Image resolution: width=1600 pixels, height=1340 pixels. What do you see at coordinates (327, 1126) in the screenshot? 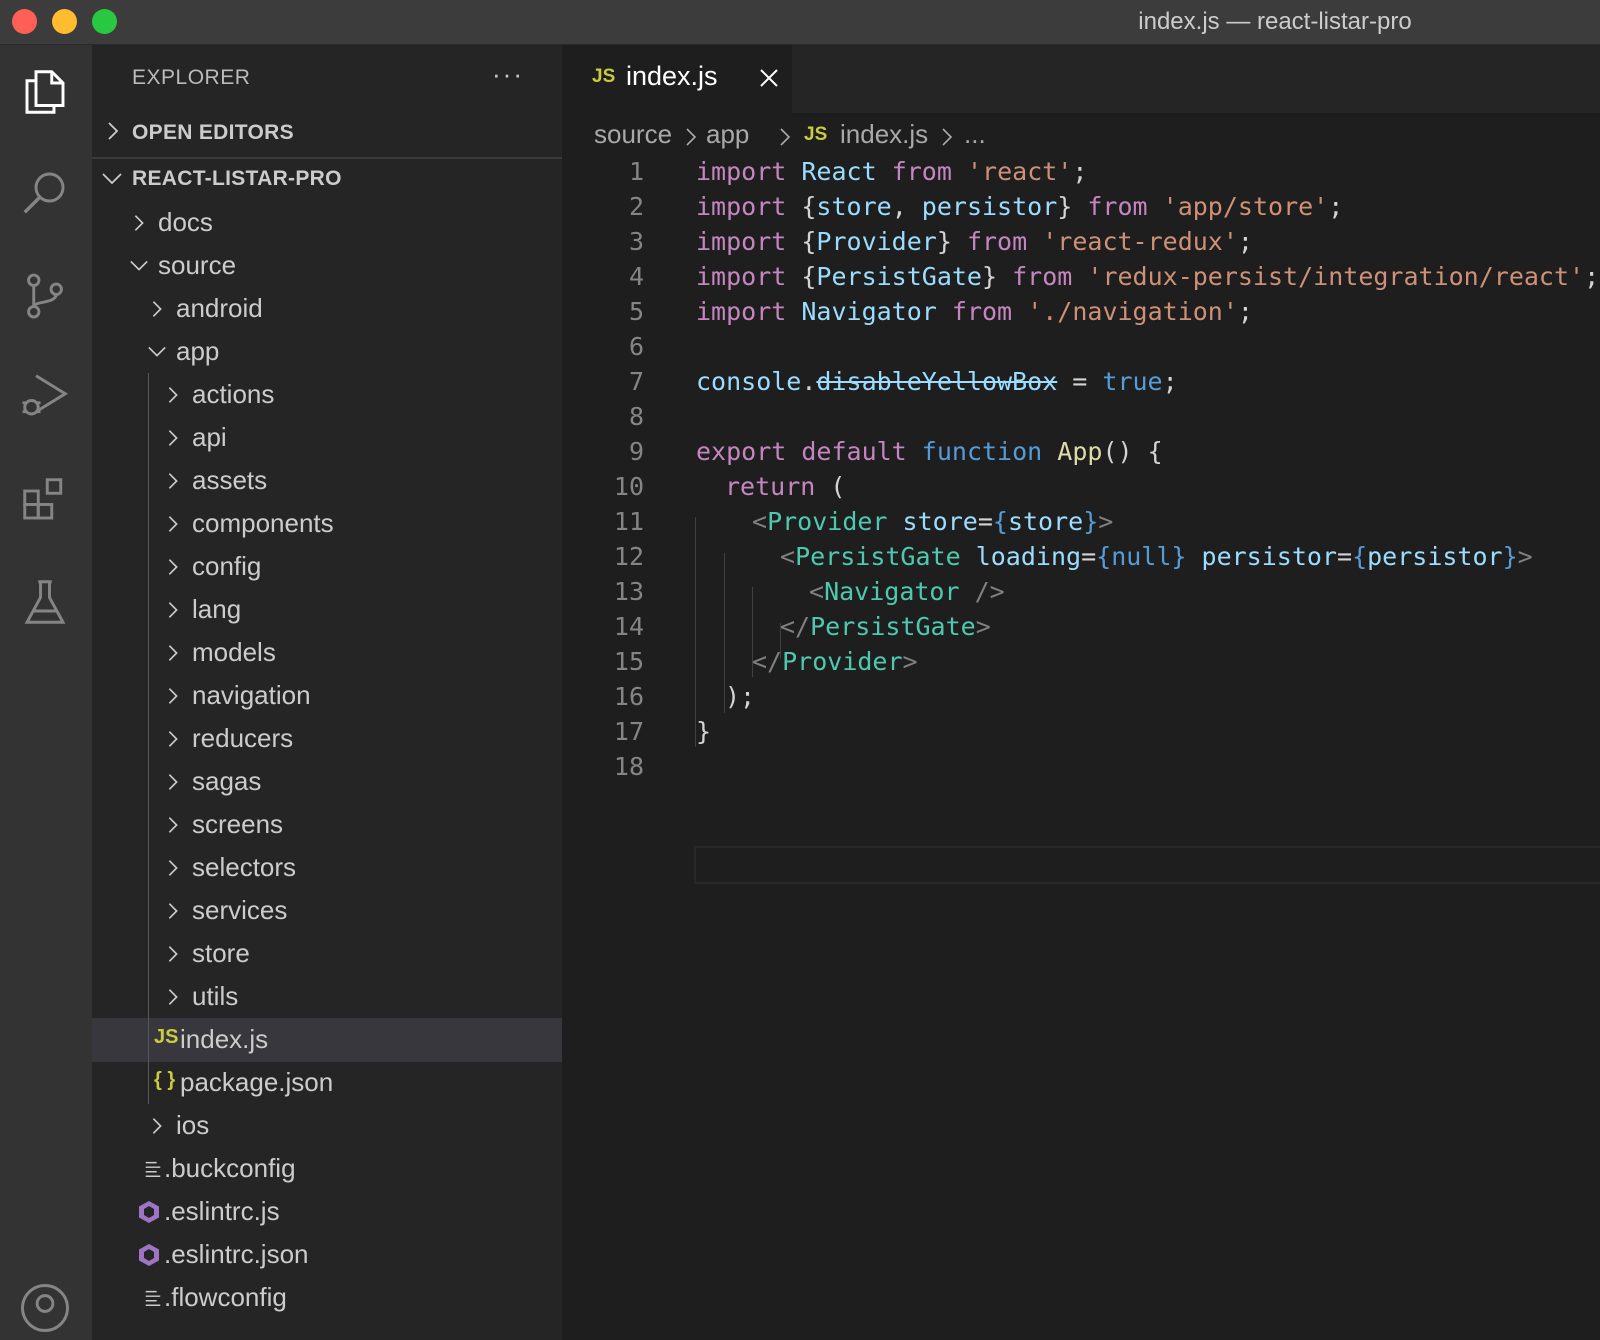
I see `tree-item-ios: ios` at bounding box center [327, 1126].